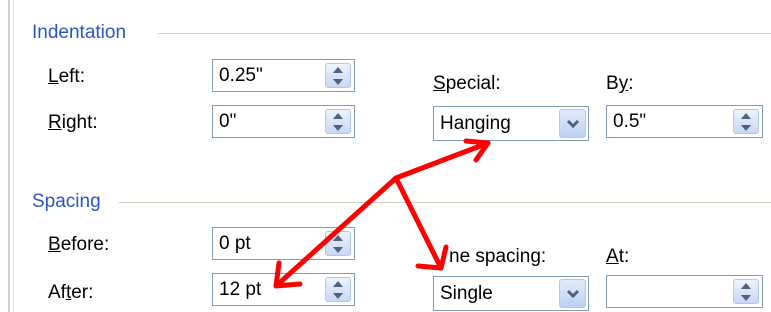 The image size is (771, 312). Describe the element at coordinates (618, 256) in the screenshot. I see `at-label: At:` at that location.